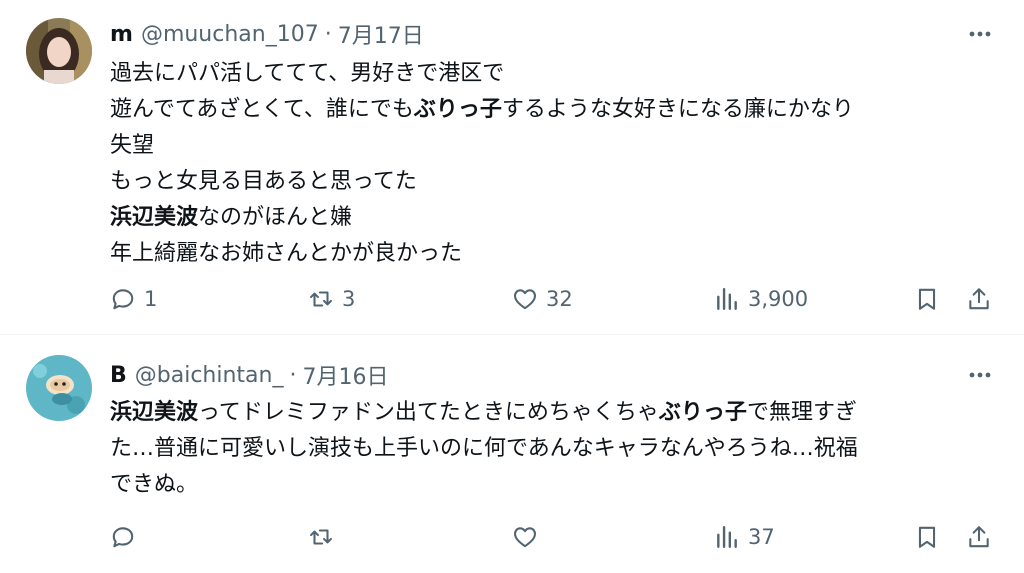 This screenshot has height=573, width=1024. I want to click on tweet-text-line: 浜辺美波ってドレミファドン出てたときにめちゃくちゃぶりっ子で無理すぎ, so click(484, 413).